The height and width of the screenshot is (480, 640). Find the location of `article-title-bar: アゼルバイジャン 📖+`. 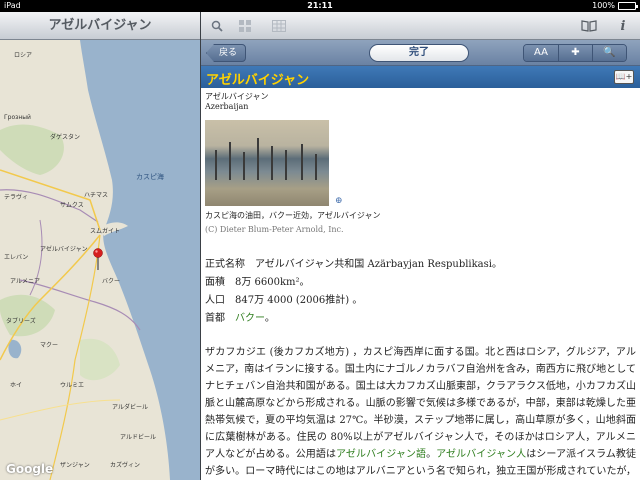

article-title-bar: アゼルバイジャン 📖+ is located at coordinates (420, 77).